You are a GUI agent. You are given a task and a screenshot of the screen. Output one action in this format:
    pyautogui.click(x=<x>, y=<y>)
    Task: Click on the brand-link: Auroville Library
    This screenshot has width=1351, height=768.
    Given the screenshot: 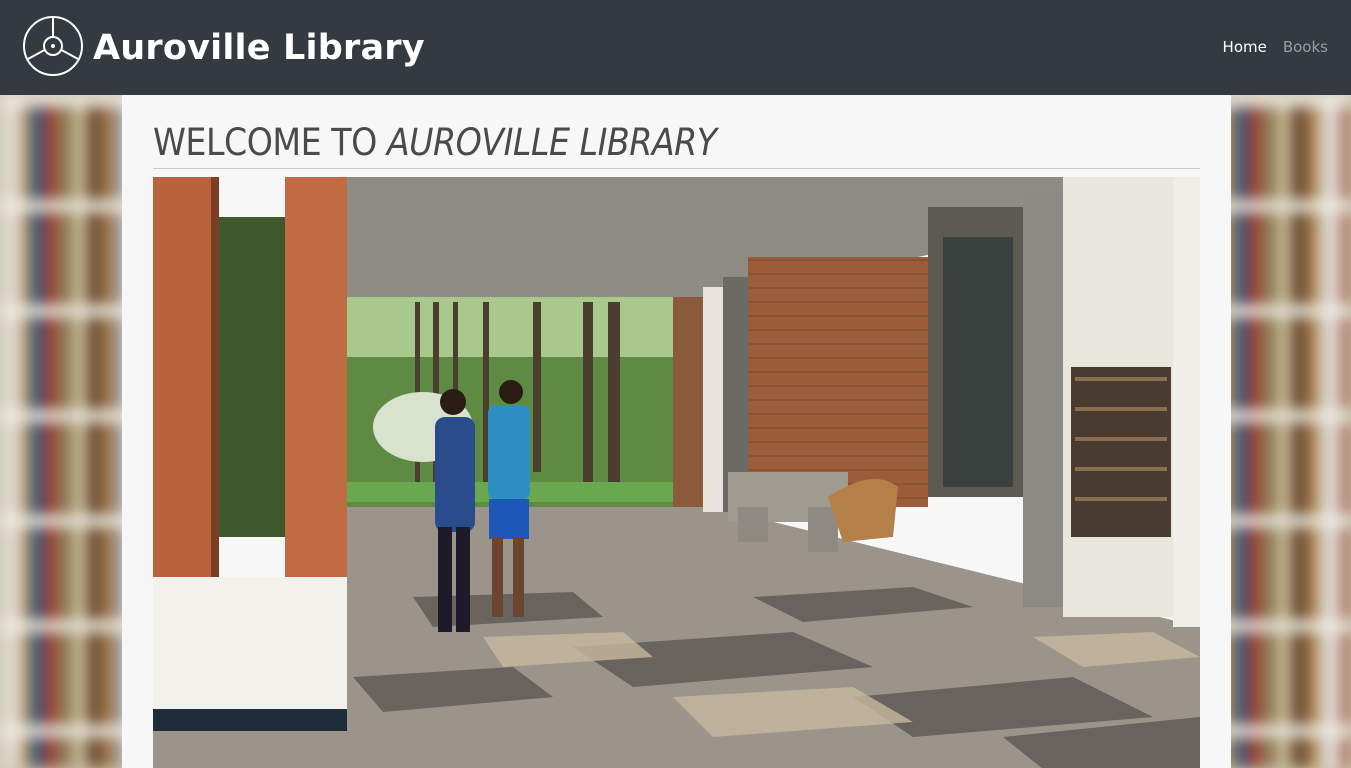 What is the action you would take?
    pyautogui.click(x=223, y=48)
    